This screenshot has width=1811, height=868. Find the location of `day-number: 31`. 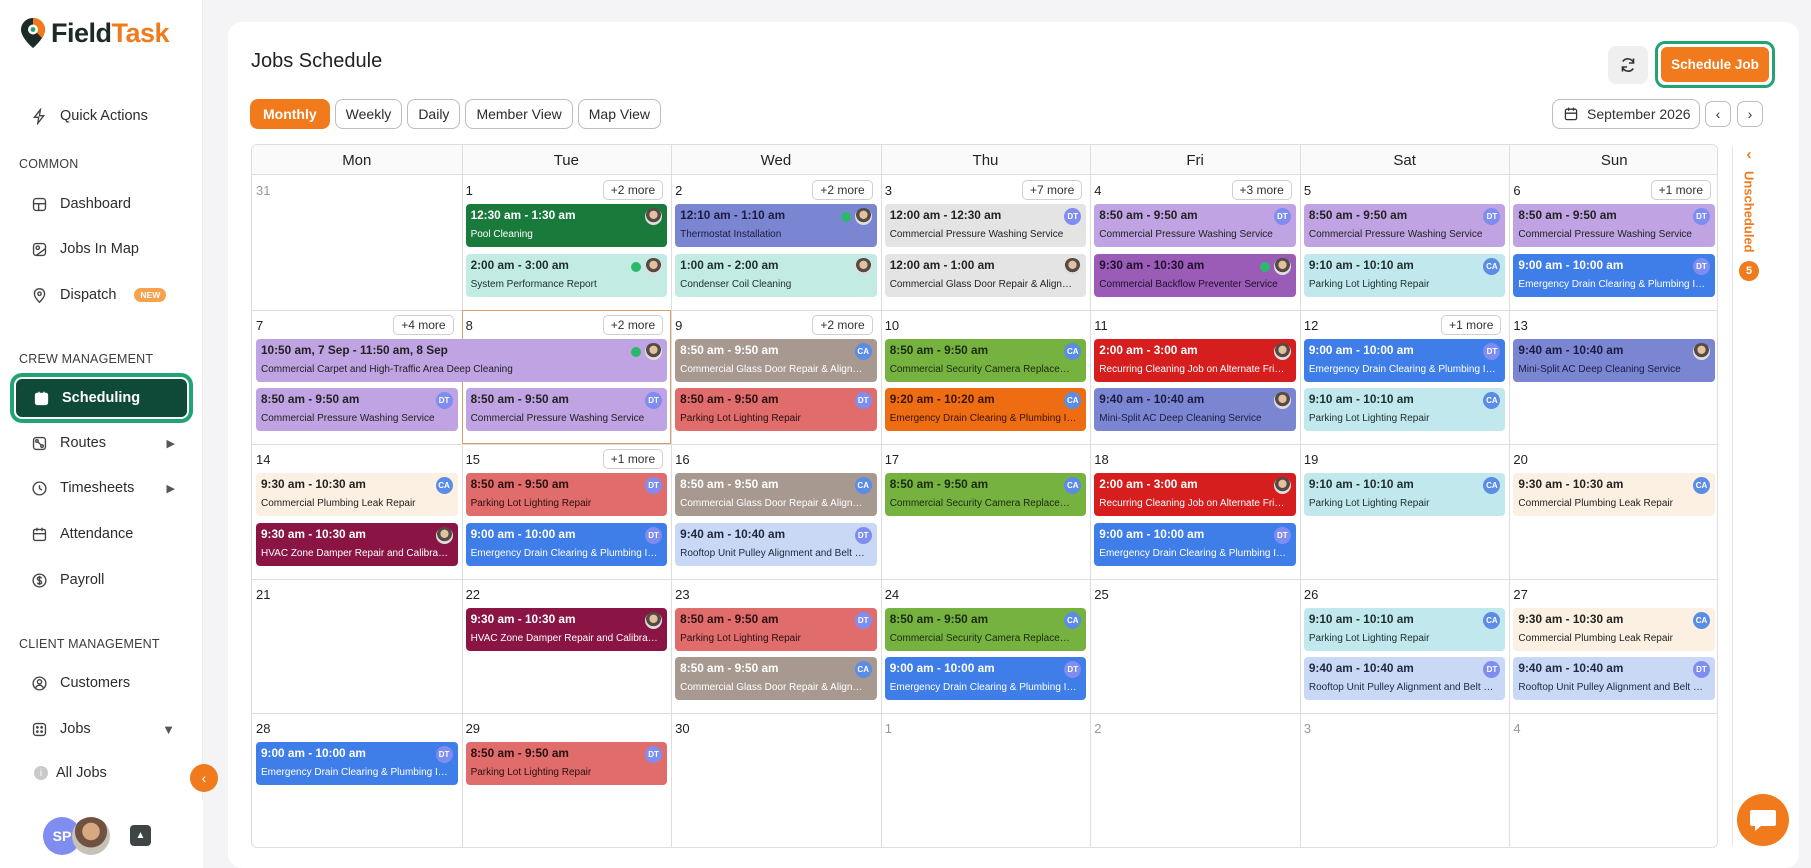

day-number: 31 is located at coordinates (263, 190).